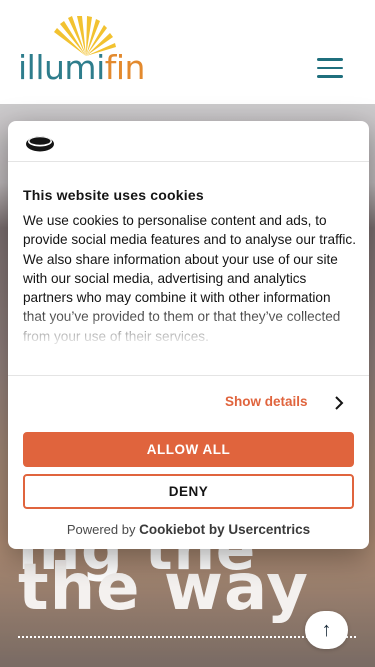  Describe the element at coordinates (330, 68) in the screenshot. I see `hamburger-menu-icon` at that location.